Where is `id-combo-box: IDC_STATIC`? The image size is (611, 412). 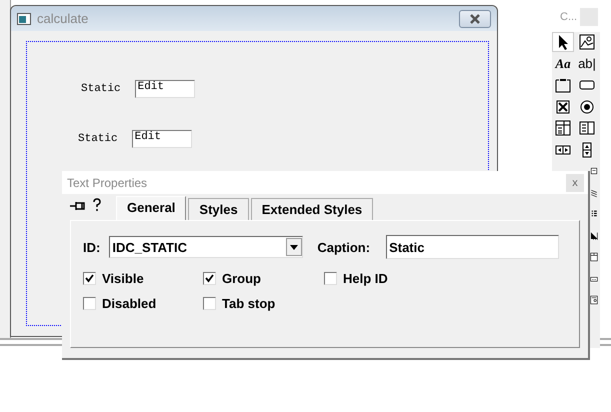
id-combo-box: IDC_STATIC is located at coordinates (206, 247).